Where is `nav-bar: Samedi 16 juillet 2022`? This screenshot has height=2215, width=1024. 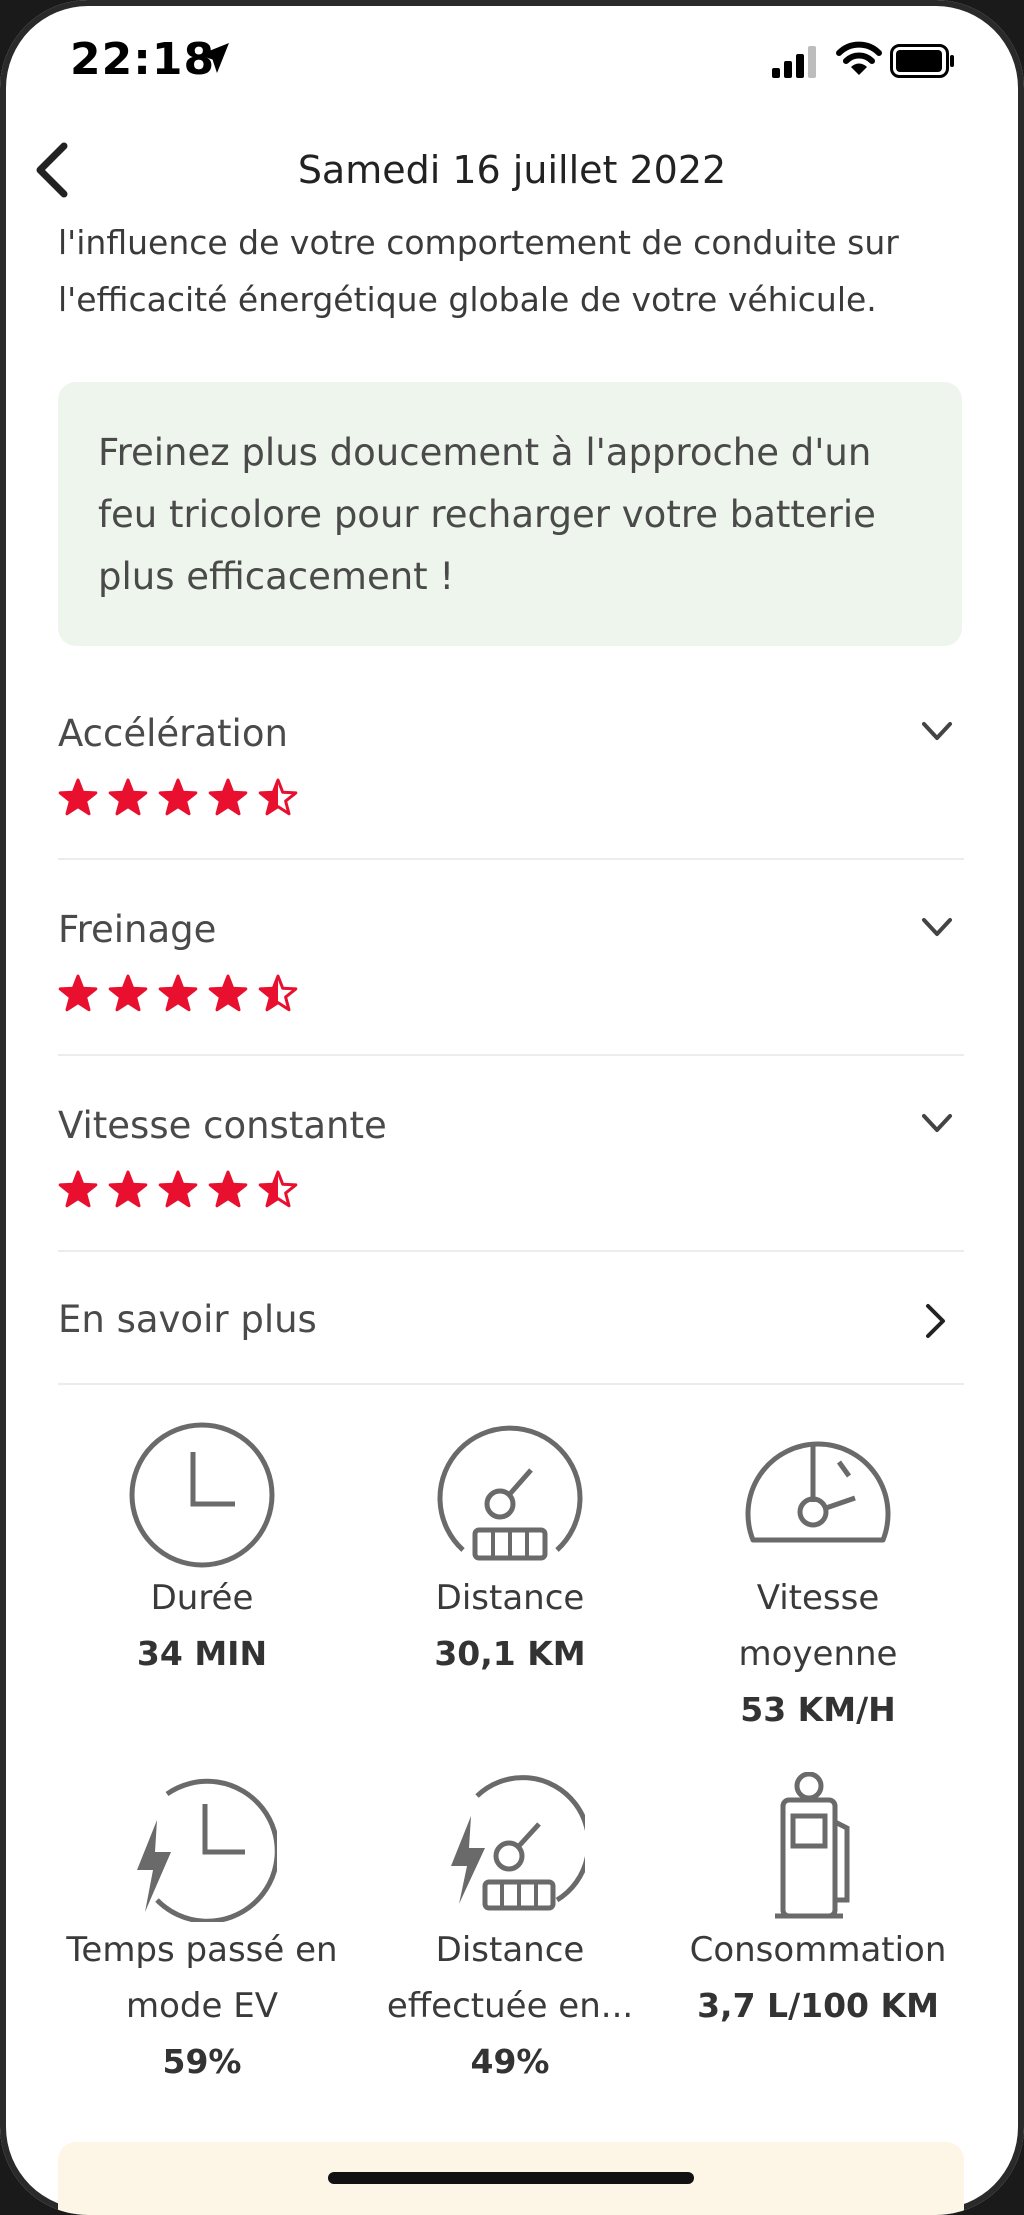 nav-bar: Samedi 16 juillet 2022 is located at coordinates (512, 170).